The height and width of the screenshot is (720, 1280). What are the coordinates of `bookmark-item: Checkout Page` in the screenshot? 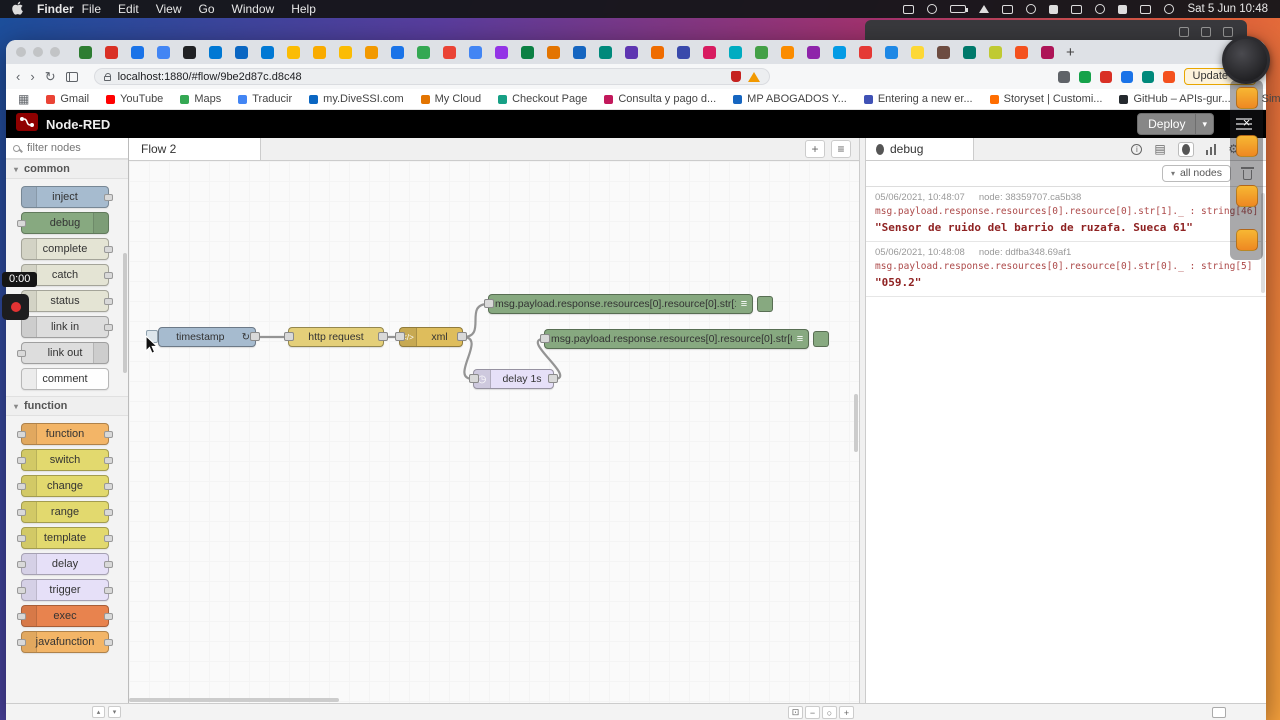 It's located at (542, 99).